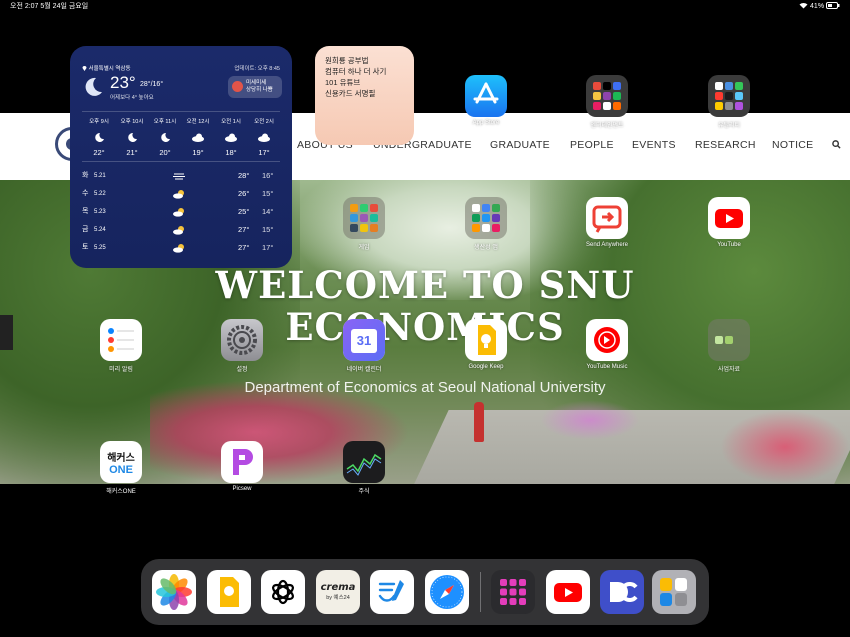 Image resolution: width=850 pixels, height=637 pixels. I want to click on send-anywhere-app: Send Anywhere, so click(607, 222).